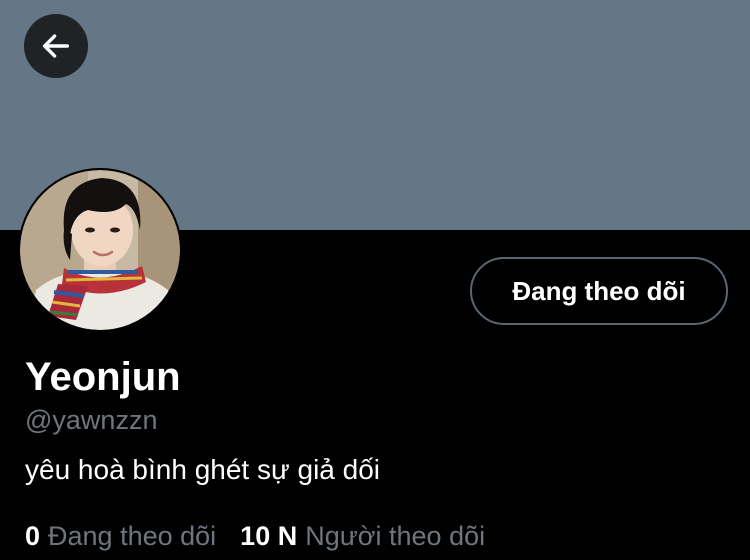  I want to click on back-button, so click(56, 46).